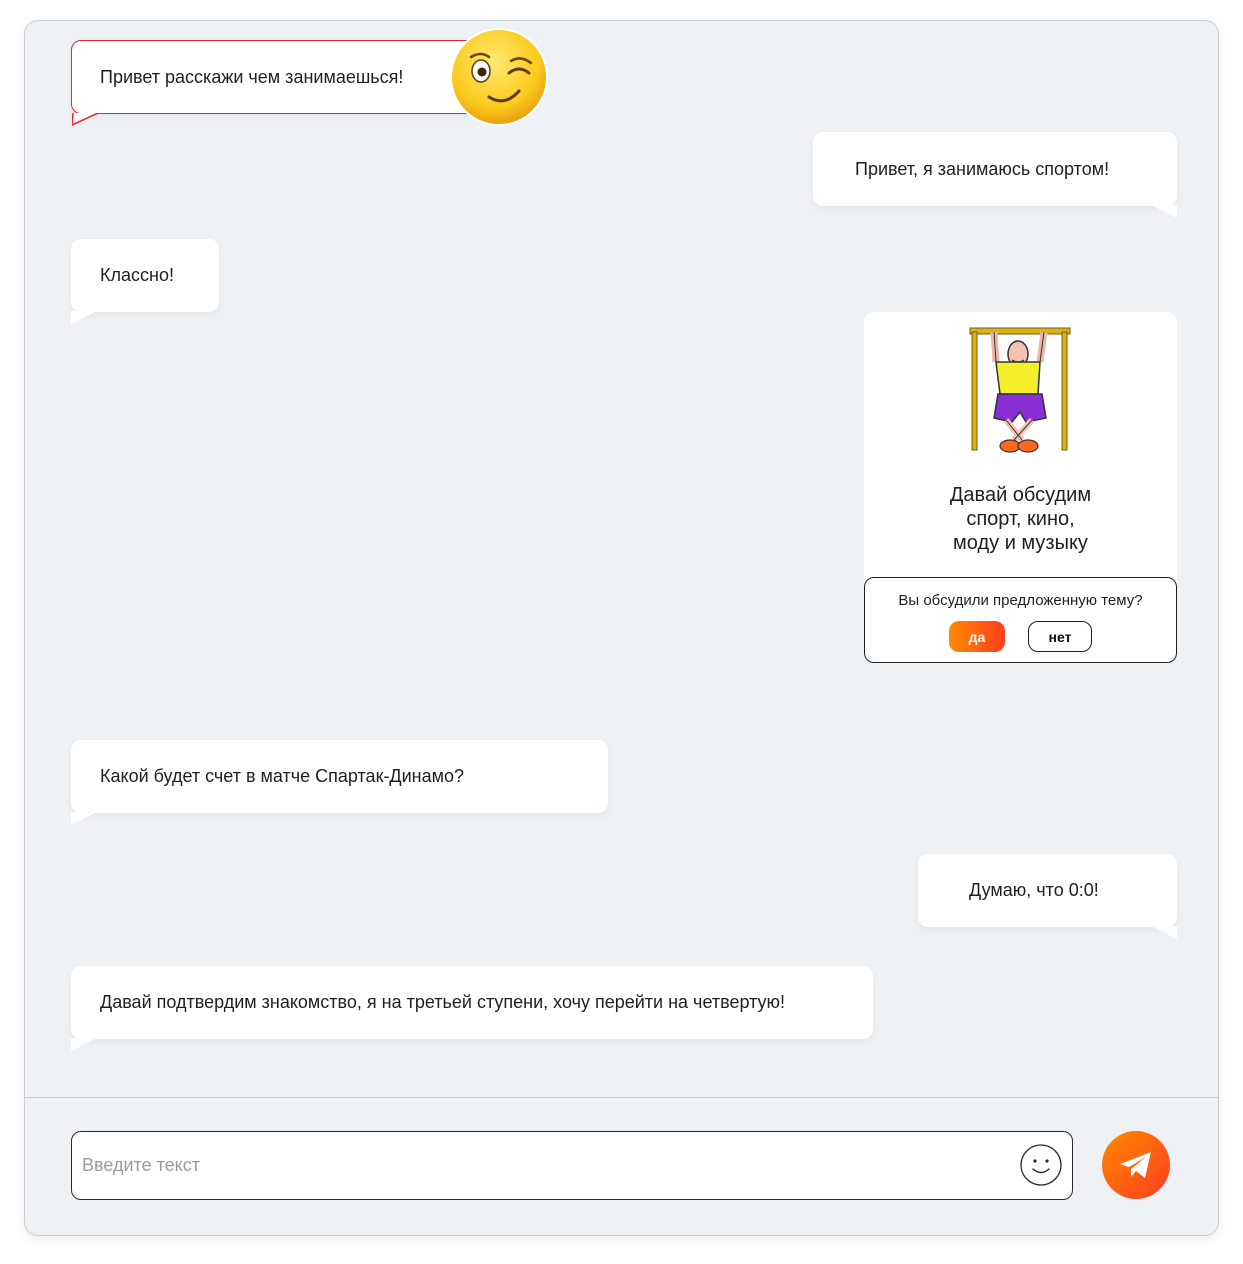  What do you see at coordinates (1020, 390) in the screenshot?
I see `pull-up-man-illustration` at bounding box center [1020, 390].